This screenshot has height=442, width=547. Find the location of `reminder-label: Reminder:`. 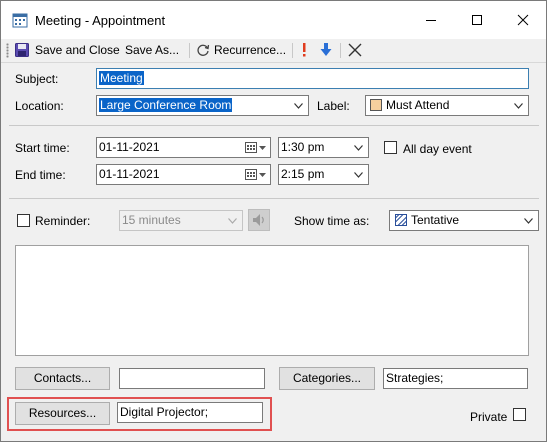

reminder-label: Reminder: is located at coordinates (63, 221).